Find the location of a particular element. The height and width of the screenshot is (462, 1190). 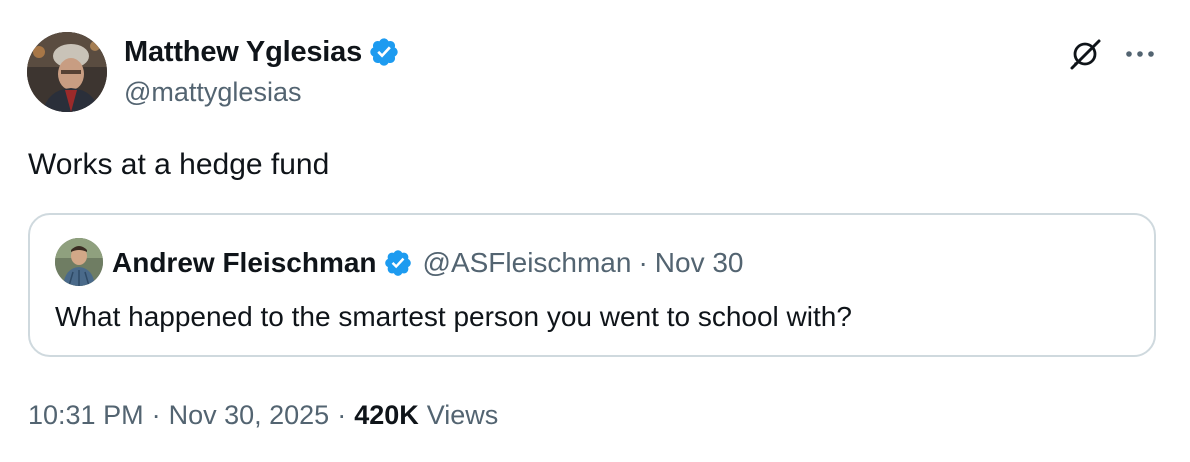

quoted-author-handle: @ASFleischman is located at coordinates (527, 263).